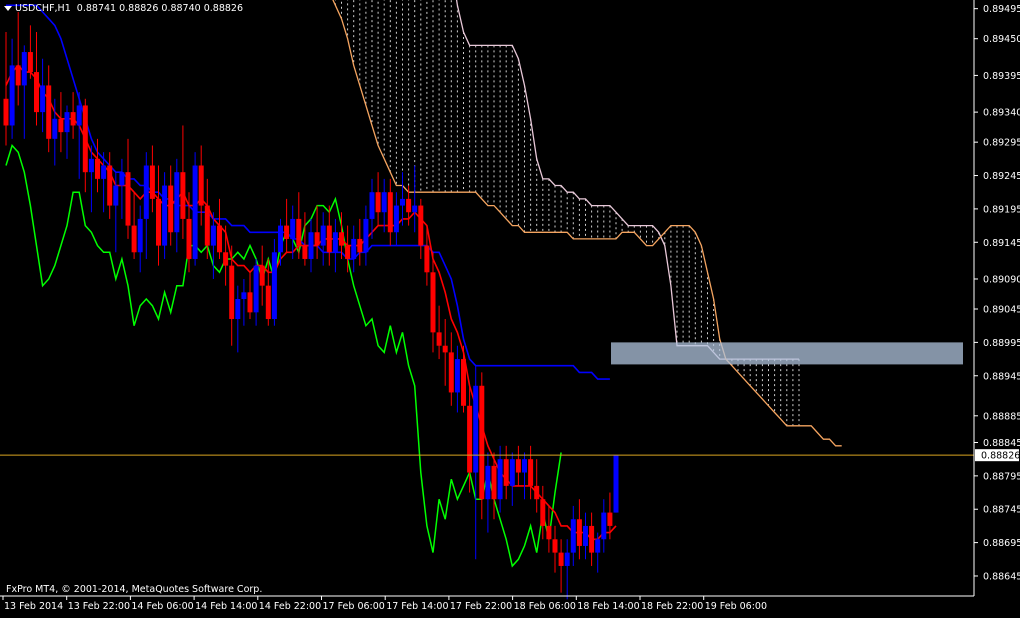 The image size is (1020, 618). What do you see at coordinates (417, 606) in the screenshot?
I see `x-tick-label: 17 Feb 14:00` at bounding box center [417, 606].